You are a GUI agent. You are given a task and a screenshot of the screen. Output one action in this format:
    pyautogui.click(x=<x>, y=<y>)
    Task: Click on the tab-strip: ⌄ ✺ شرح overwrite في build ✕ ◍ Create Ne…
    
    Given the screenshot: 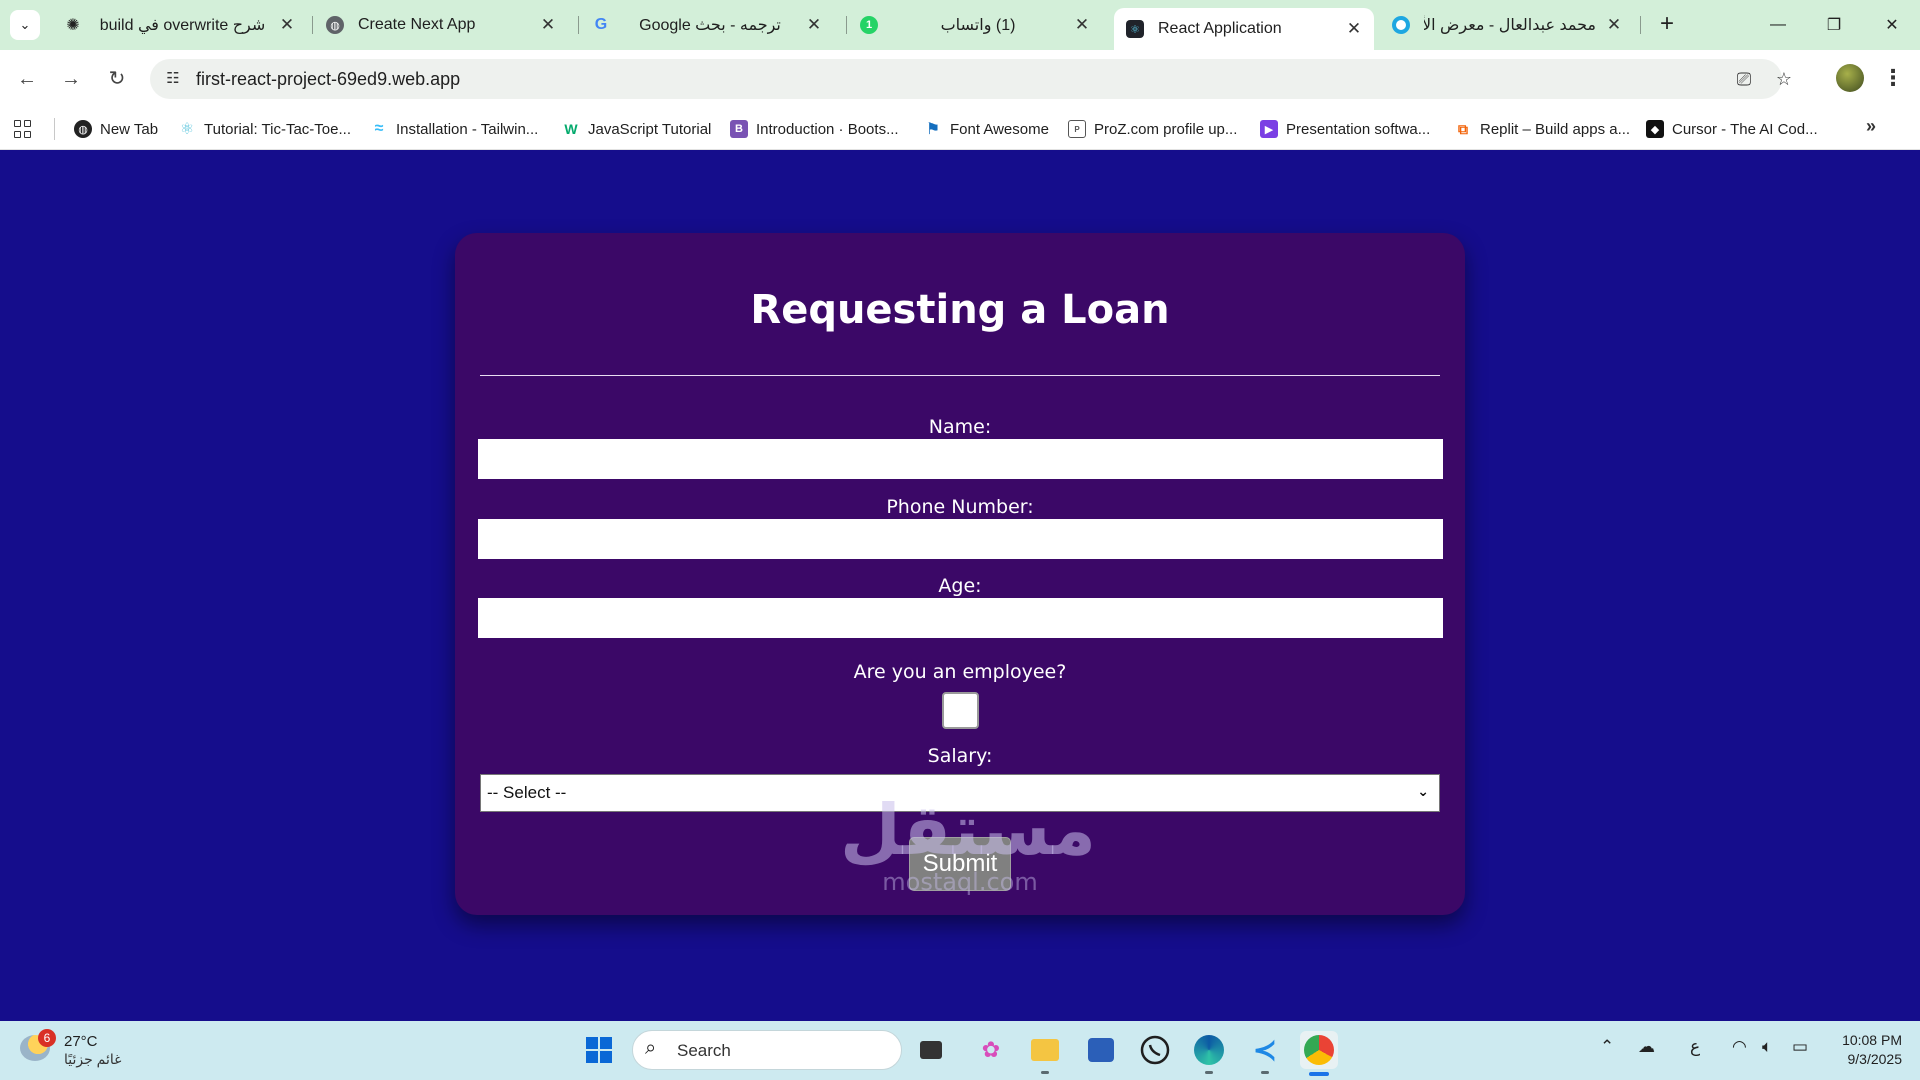 What is the action you would take?
    pyautogui.click(x=960, y=25)
    